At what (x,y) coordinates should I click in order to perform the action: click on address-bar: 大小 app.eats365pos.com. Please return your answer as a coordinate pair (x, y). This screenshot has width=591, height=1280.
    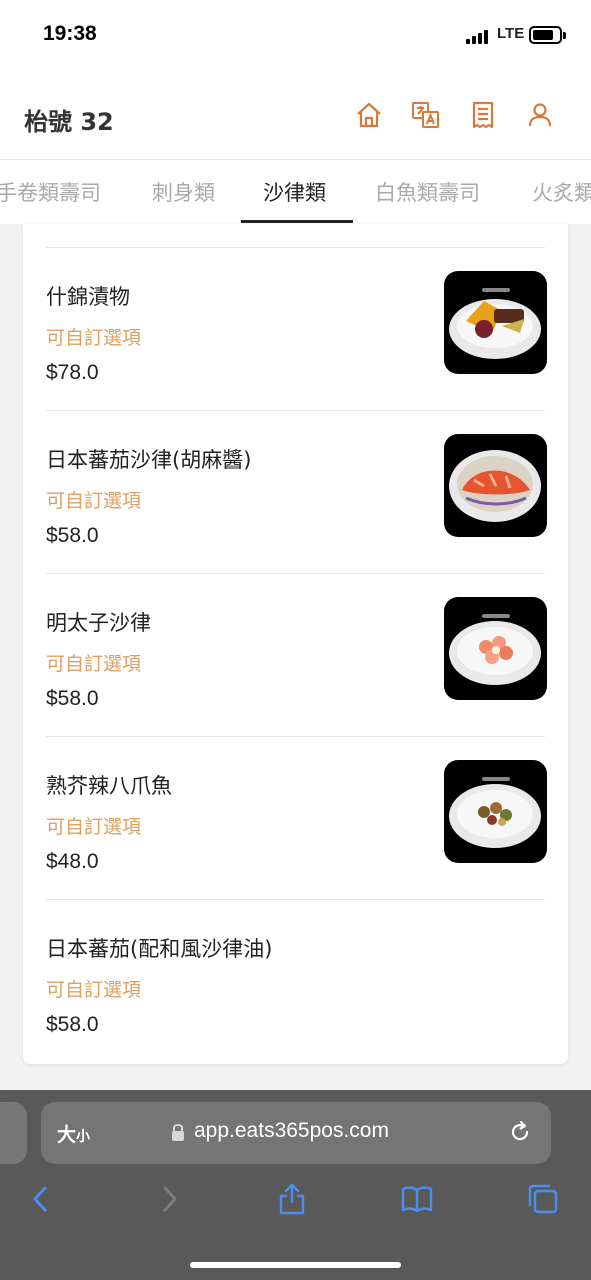
    Looking at the image, I should click on (296, 1133).